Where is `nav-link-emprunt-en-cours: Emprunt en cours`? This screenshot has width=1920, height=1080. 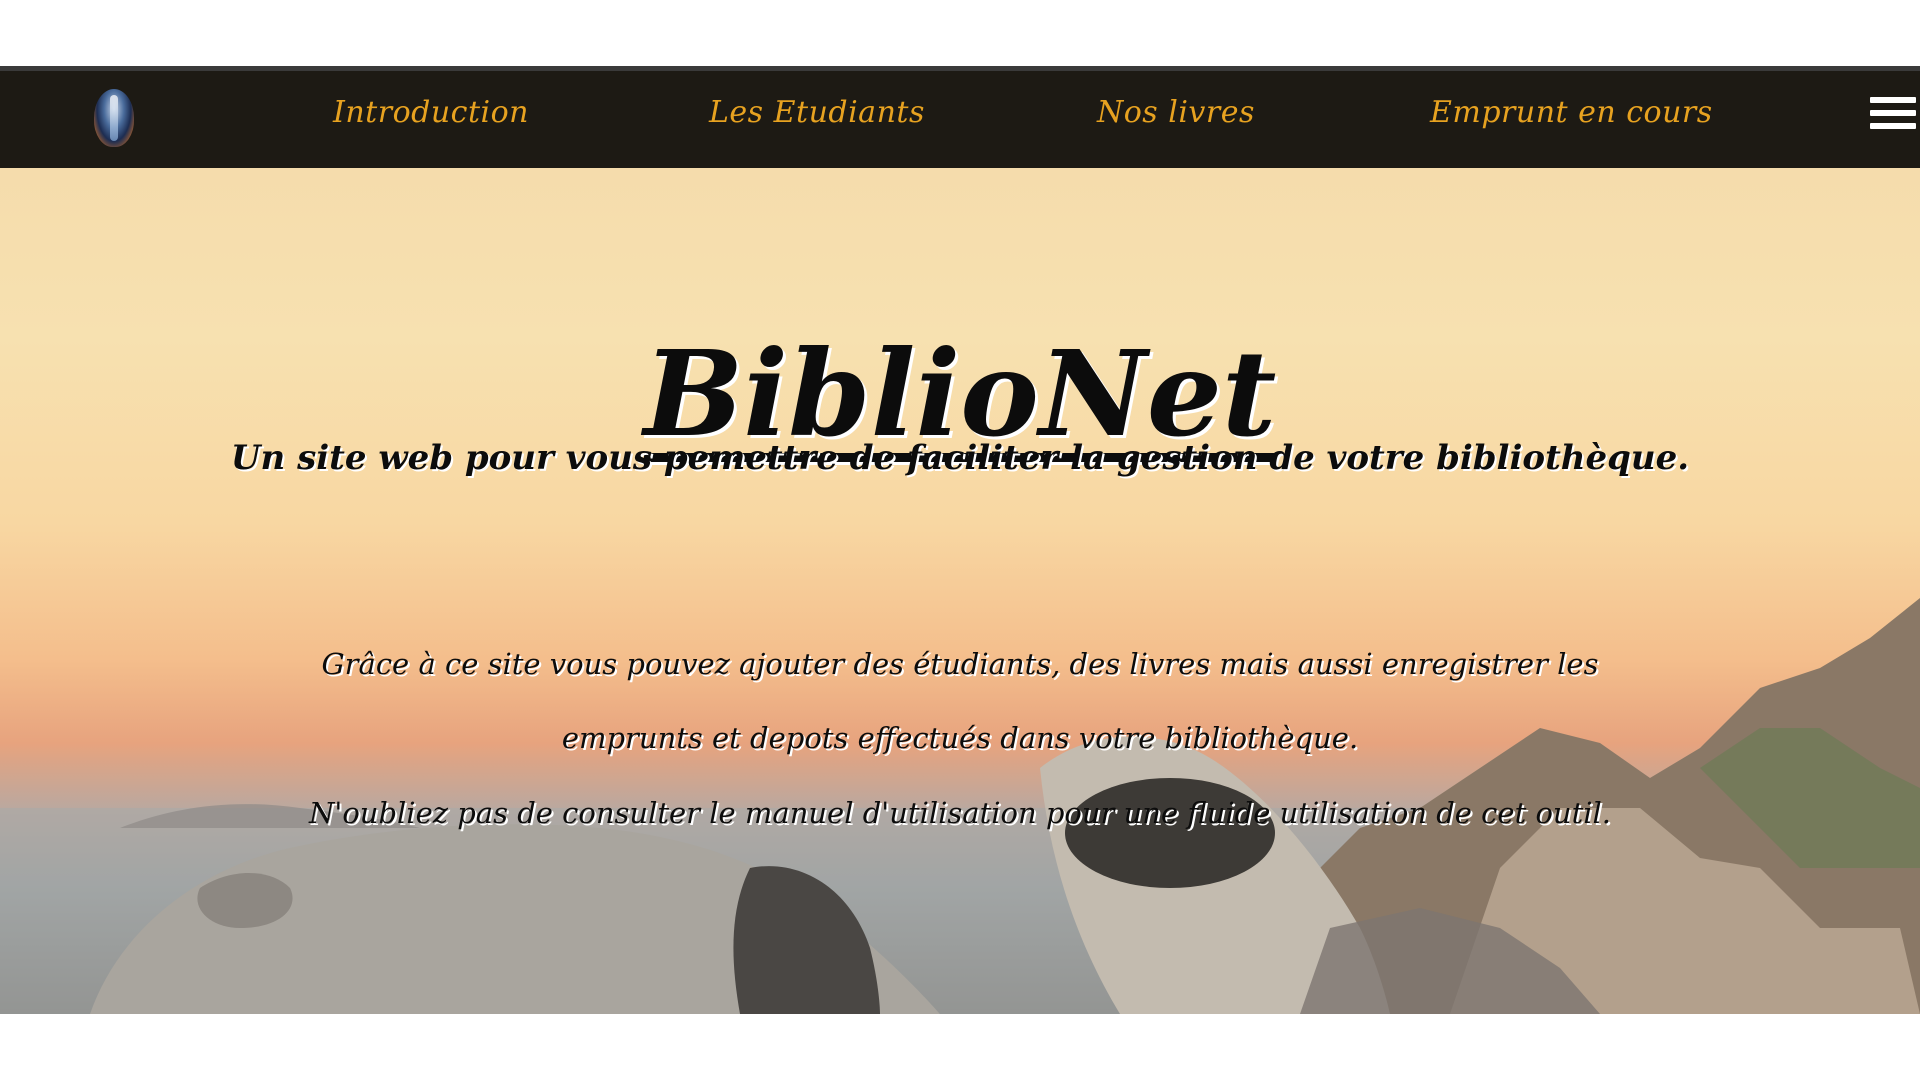 nav-link-emprunt-en-cours: Emprunt en cours is located at coordinates (1571, 112).